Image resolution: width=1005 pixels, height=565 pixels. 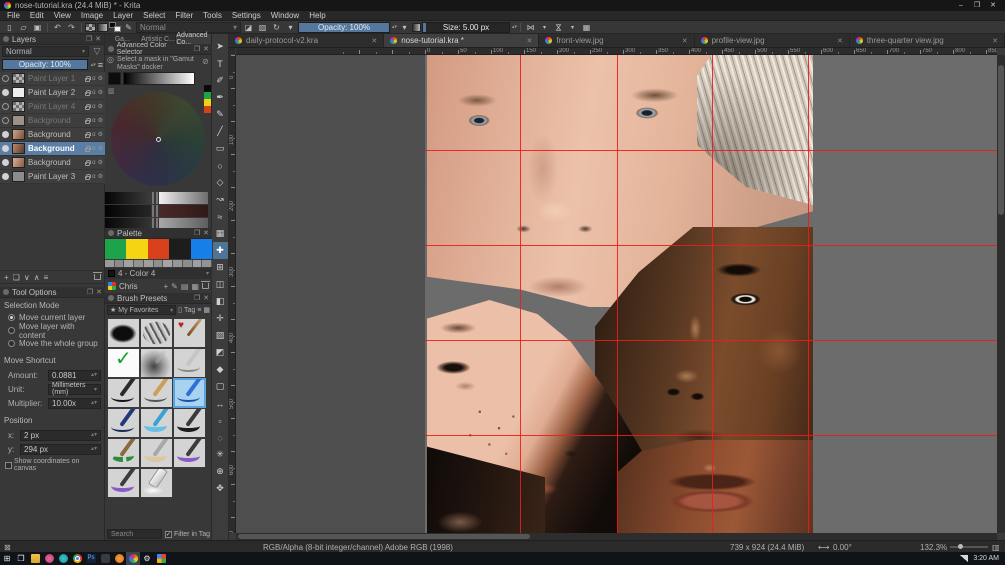 I want to click on palette-selected-row: 4 - Color 4 ▾, so click(x=158, y=273).